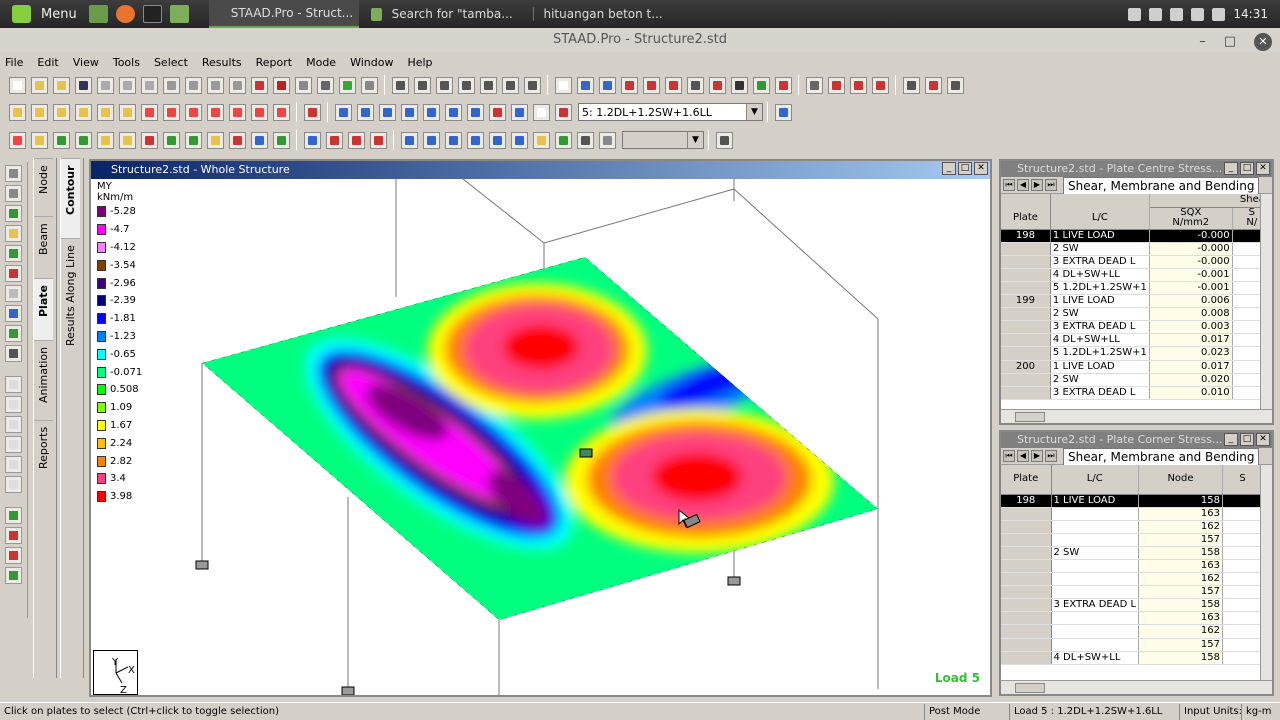 Image resolution: width=1280 pixels, height=720 pixels. I want to click on col-plate: Plate, so click(1026, 218).